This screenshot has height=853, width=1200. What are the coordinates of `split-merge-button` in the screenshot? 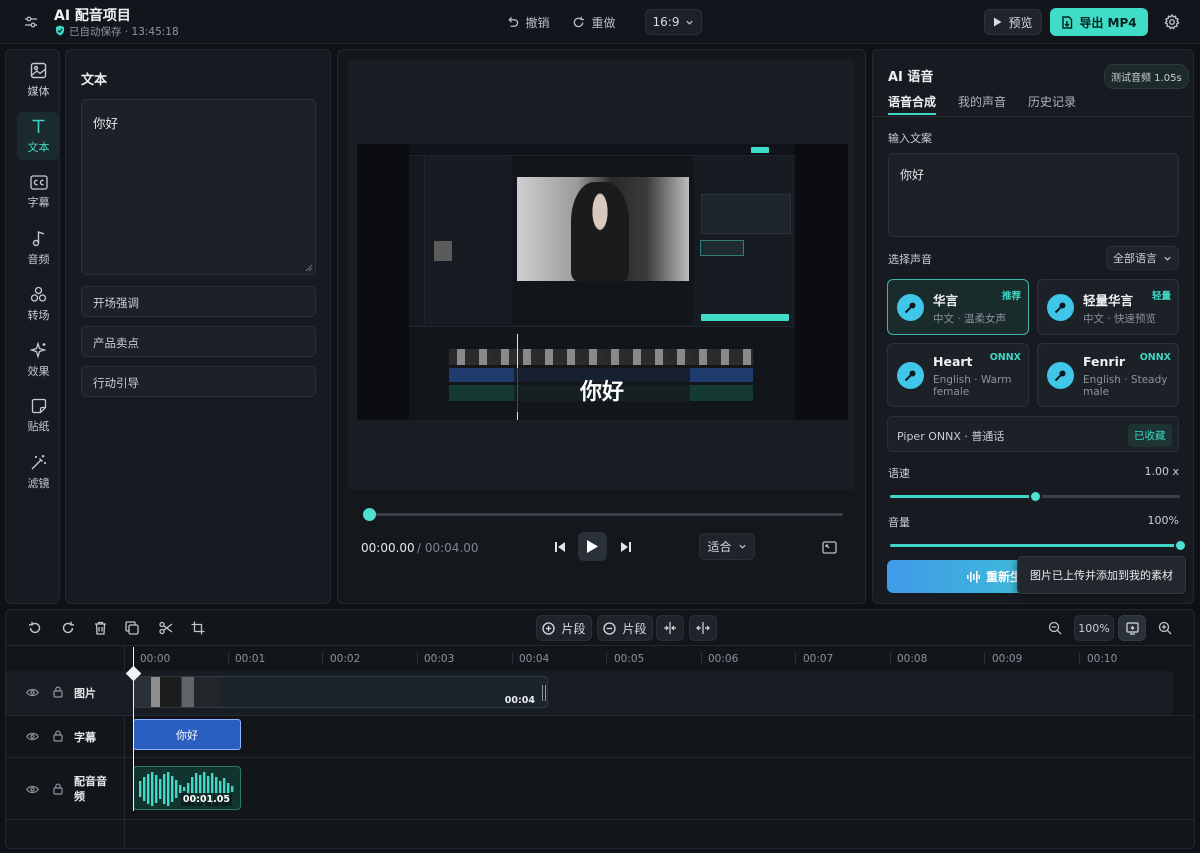 It's located at (670, 628).